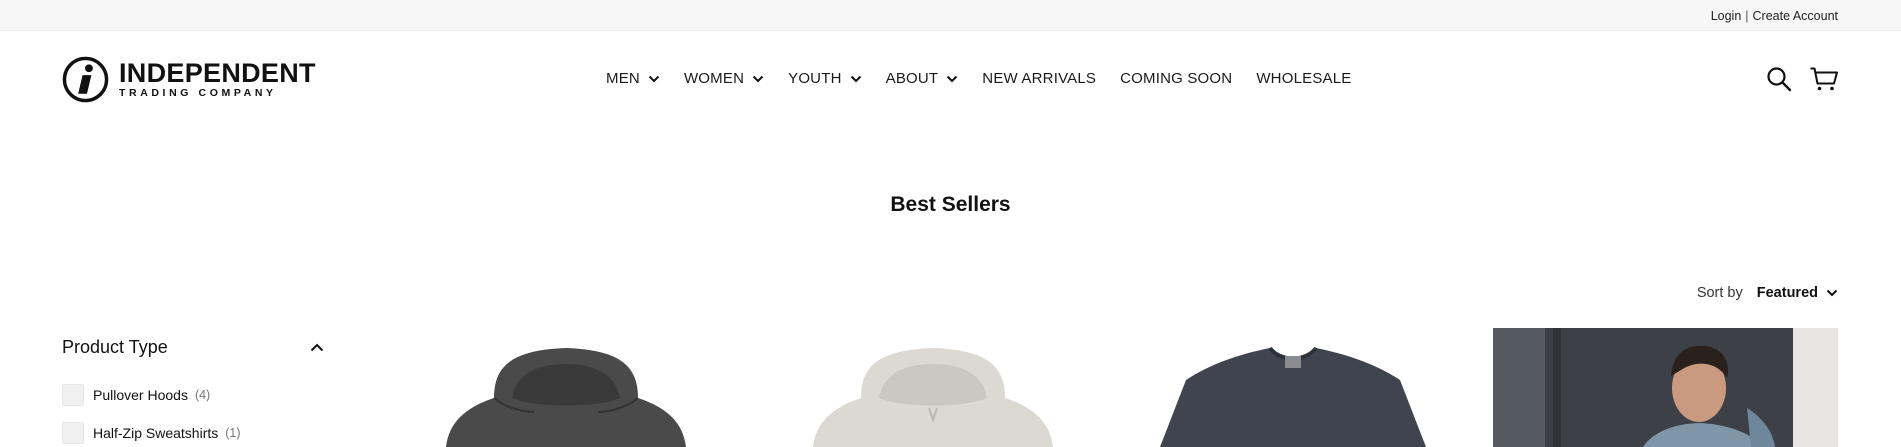 The width and height of the screenshot is (1901, 447). Describe the element at coordinates (193, 347) in the screenshot. I see `filter-group-toggle: Product Type` at that location.